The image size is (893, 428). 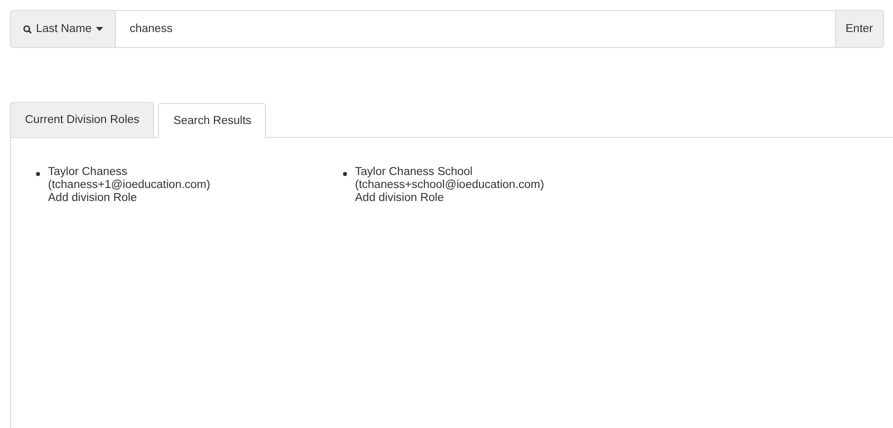 I want to click on result-email: (tchaness+1@ioeducation.com), so click(x=129, y=185).